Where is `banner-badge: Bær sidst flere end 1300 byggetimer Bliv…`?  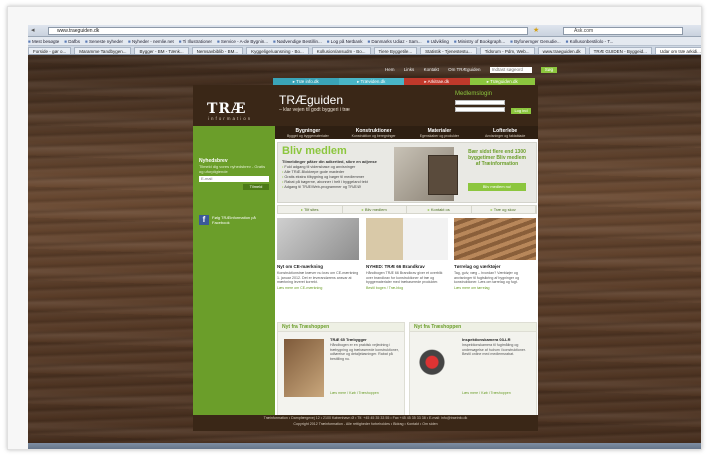 banner-badge: Bær sidst flere end 1300 byggetimer Bliv… is located at coordinates (497, 172).